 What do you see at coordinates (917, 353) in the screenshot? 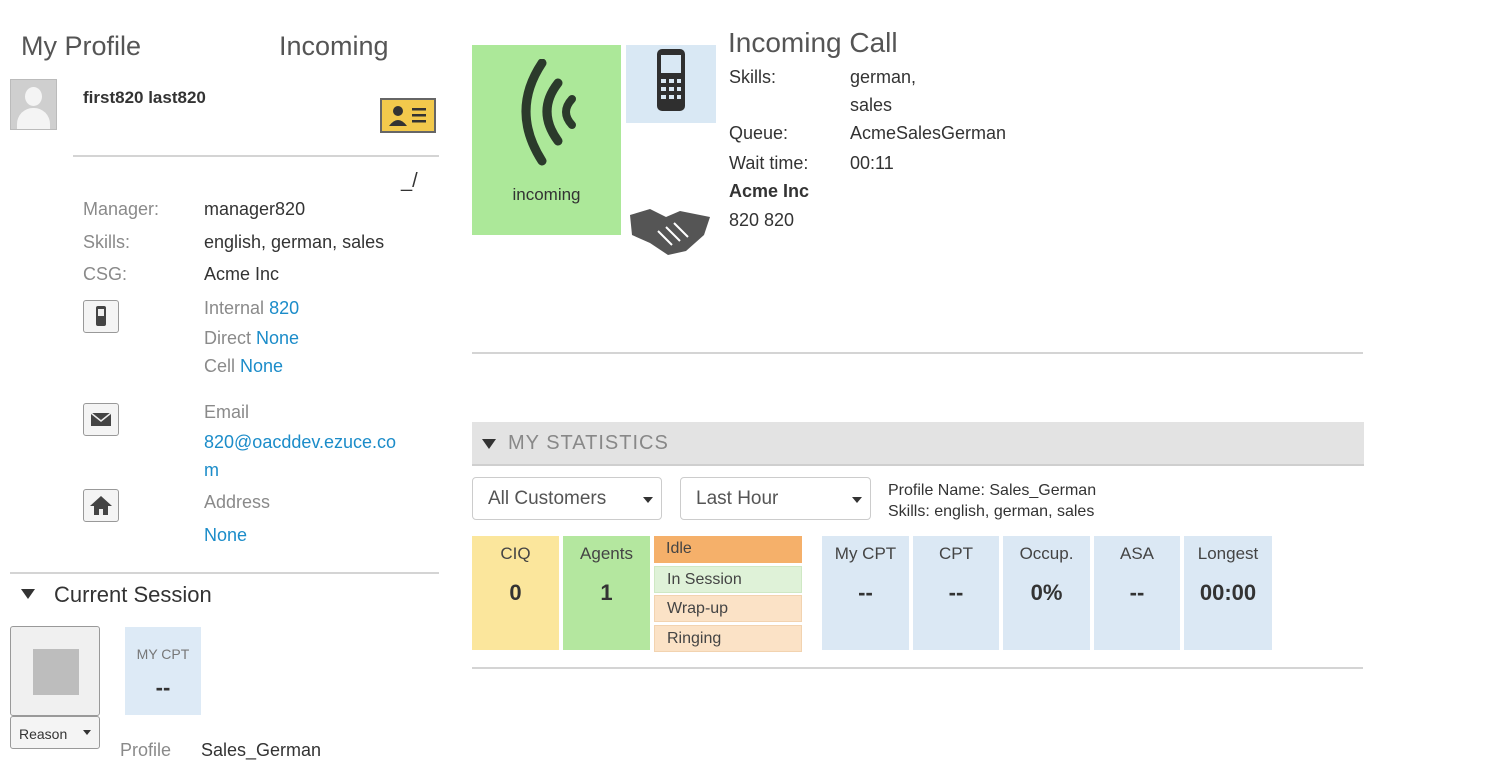
I see `call-divider` at bounding box center [917, 353].